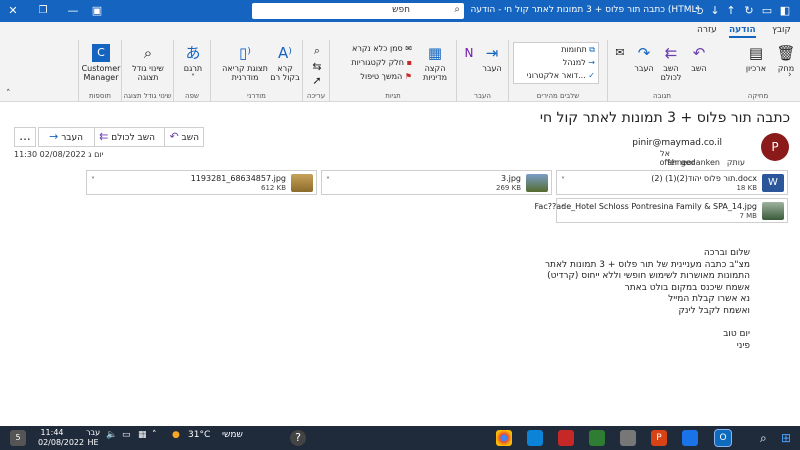 The width and height of the screenshot is (800, 450). What do you see at coordinates (232, 435) in the screenshot?
I see `weather-description: שמשי` at bounding box center [232, 435].